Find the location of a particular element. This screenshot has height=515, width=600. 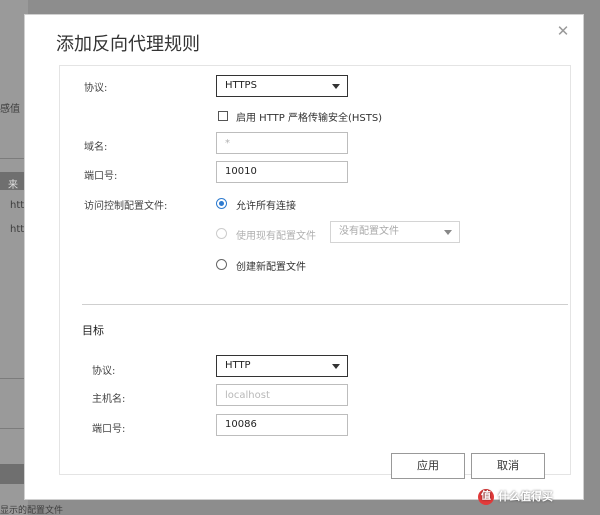

watermark-text: 什么值得买 is located at coordinates (525, 496).